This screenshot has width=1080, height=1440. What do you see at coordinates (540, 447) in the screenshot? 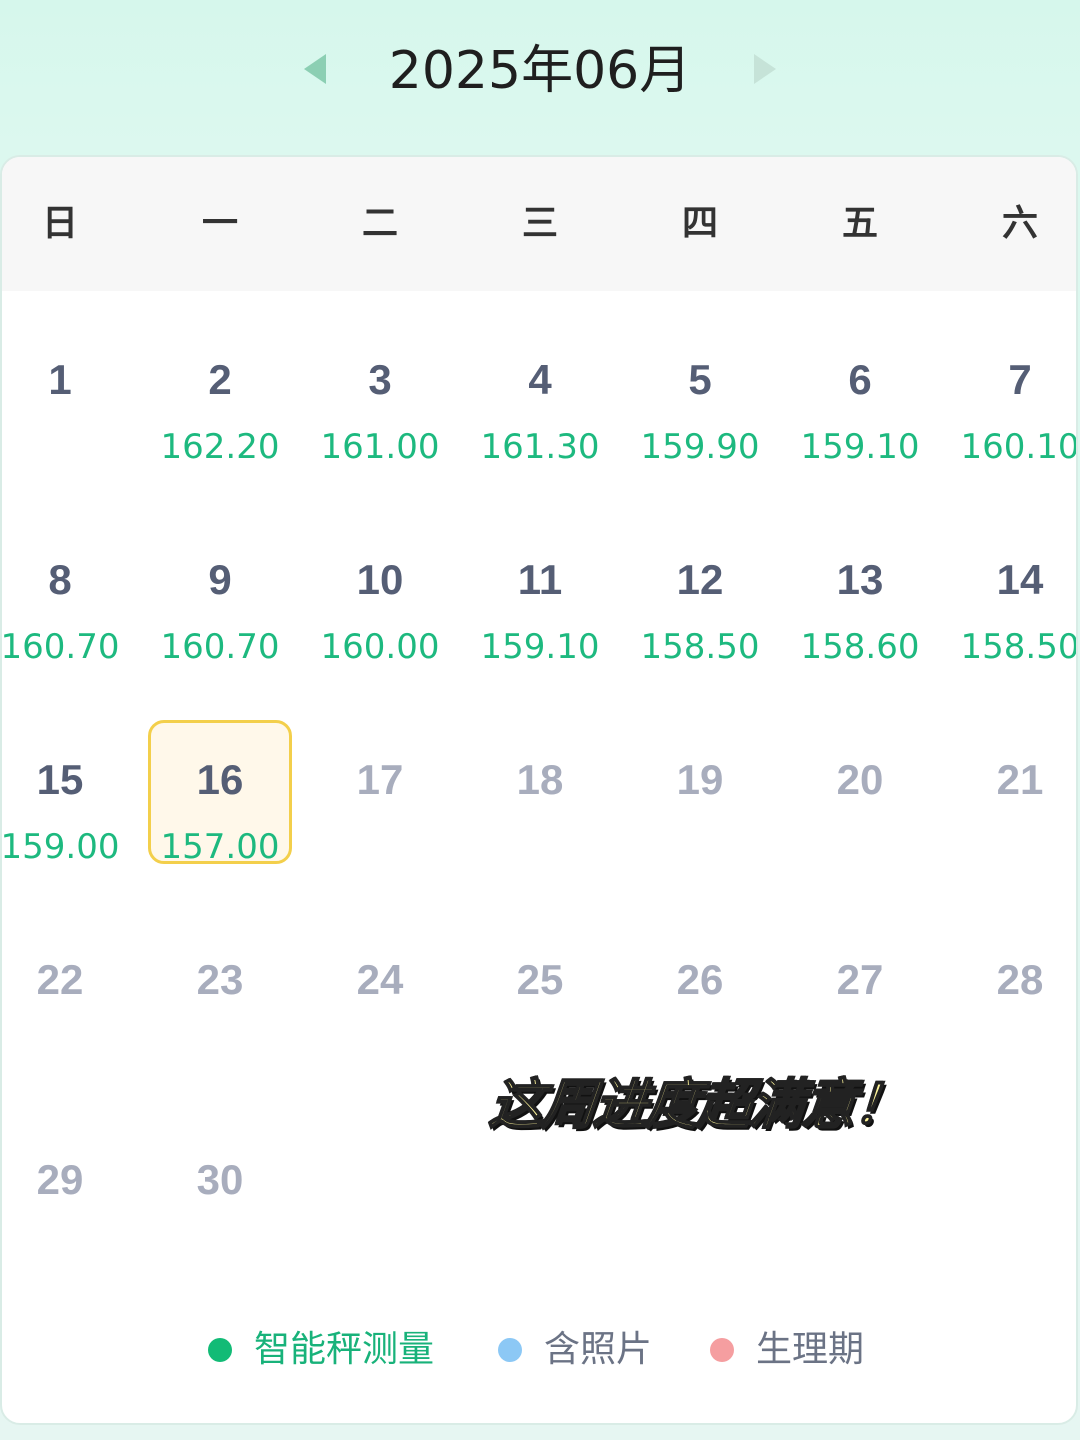
I see `weight-value: 161.30` at bounding box center [540, 447].